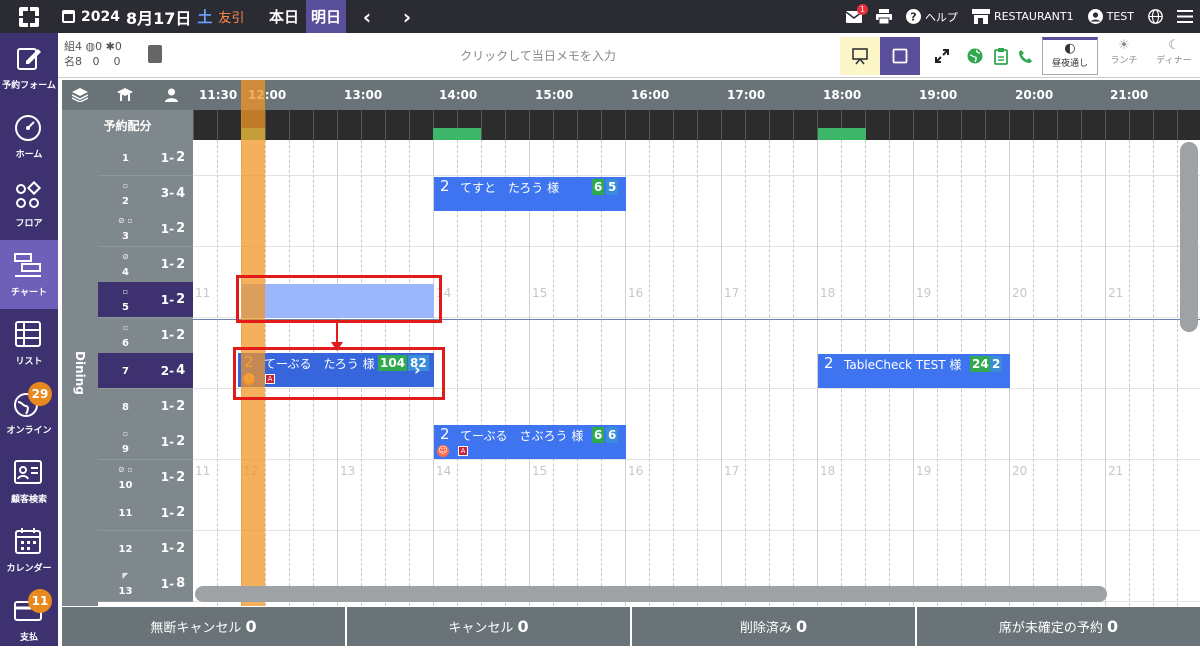 The image size is (1200, 654). Describe the element at coordinates (932, 16) in the screenshot. I see `help-button: ? ヘルプ` at that location.